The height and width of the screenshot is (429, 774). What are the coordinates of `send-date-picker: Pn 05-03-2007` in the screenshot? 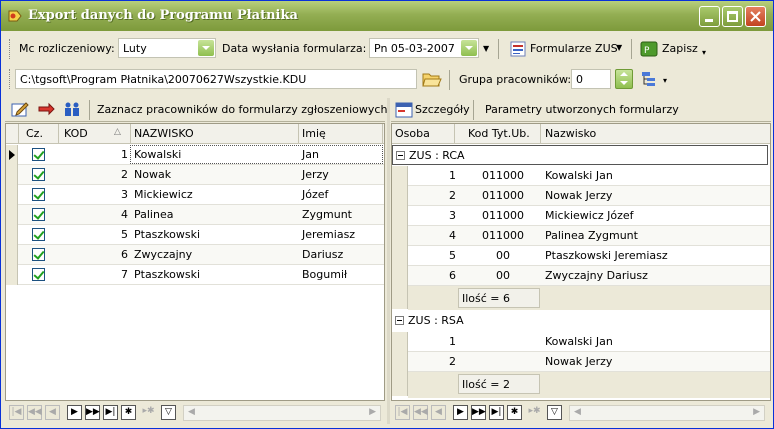 It's located at (424, 48).